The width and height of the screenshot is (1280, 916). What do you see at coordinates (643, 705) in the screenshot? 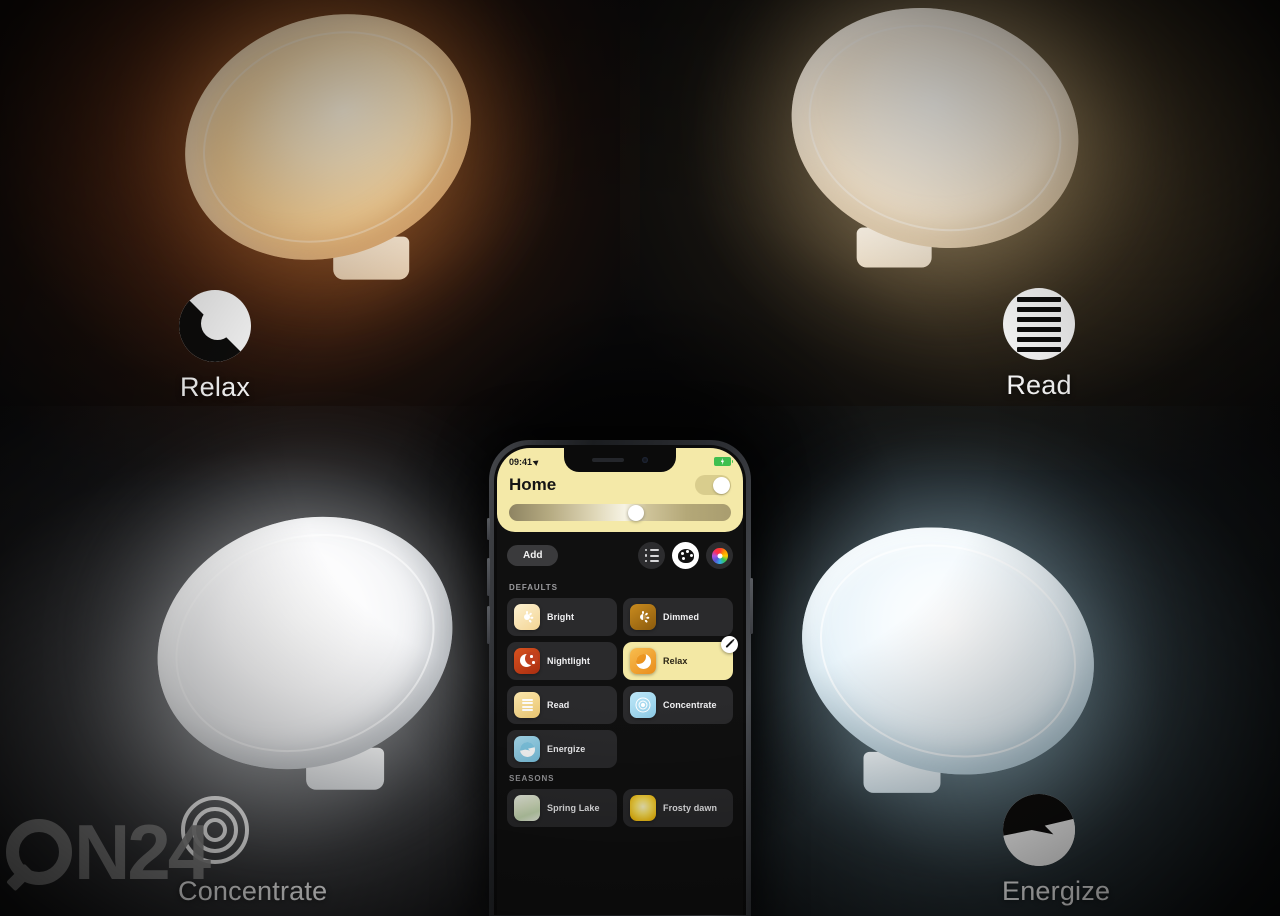
I see `target-icon` at bounding box center [643, 705].